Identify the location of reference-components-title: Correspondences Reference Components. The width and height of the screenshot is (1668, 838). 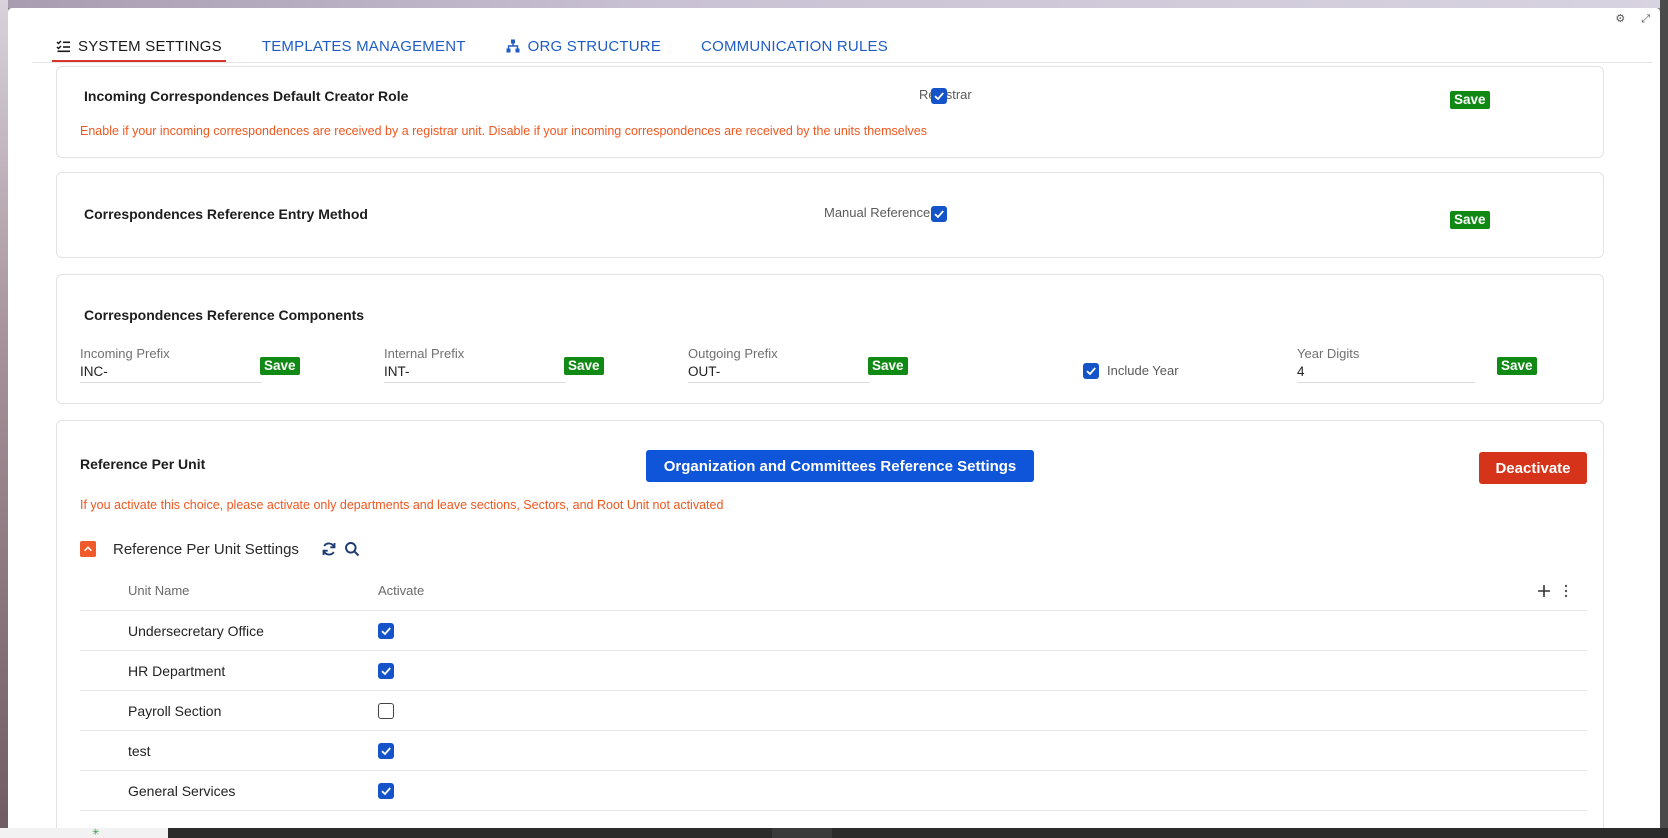
(224, 315).